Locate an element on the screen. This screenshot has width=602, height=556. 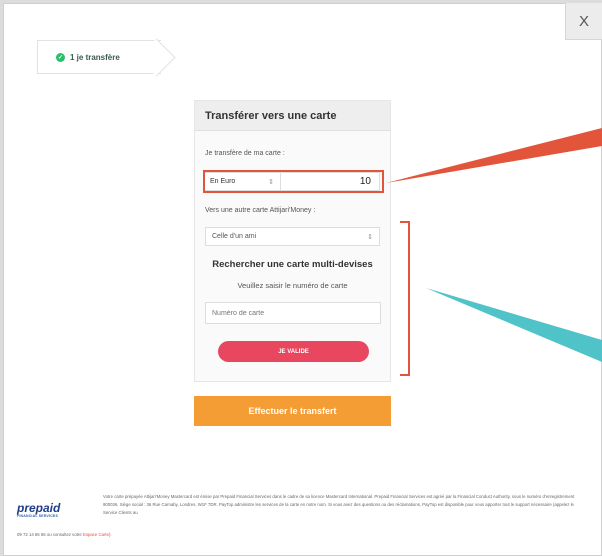
espace-carte-link: Espace Carte is located at coordinates (96, 534).